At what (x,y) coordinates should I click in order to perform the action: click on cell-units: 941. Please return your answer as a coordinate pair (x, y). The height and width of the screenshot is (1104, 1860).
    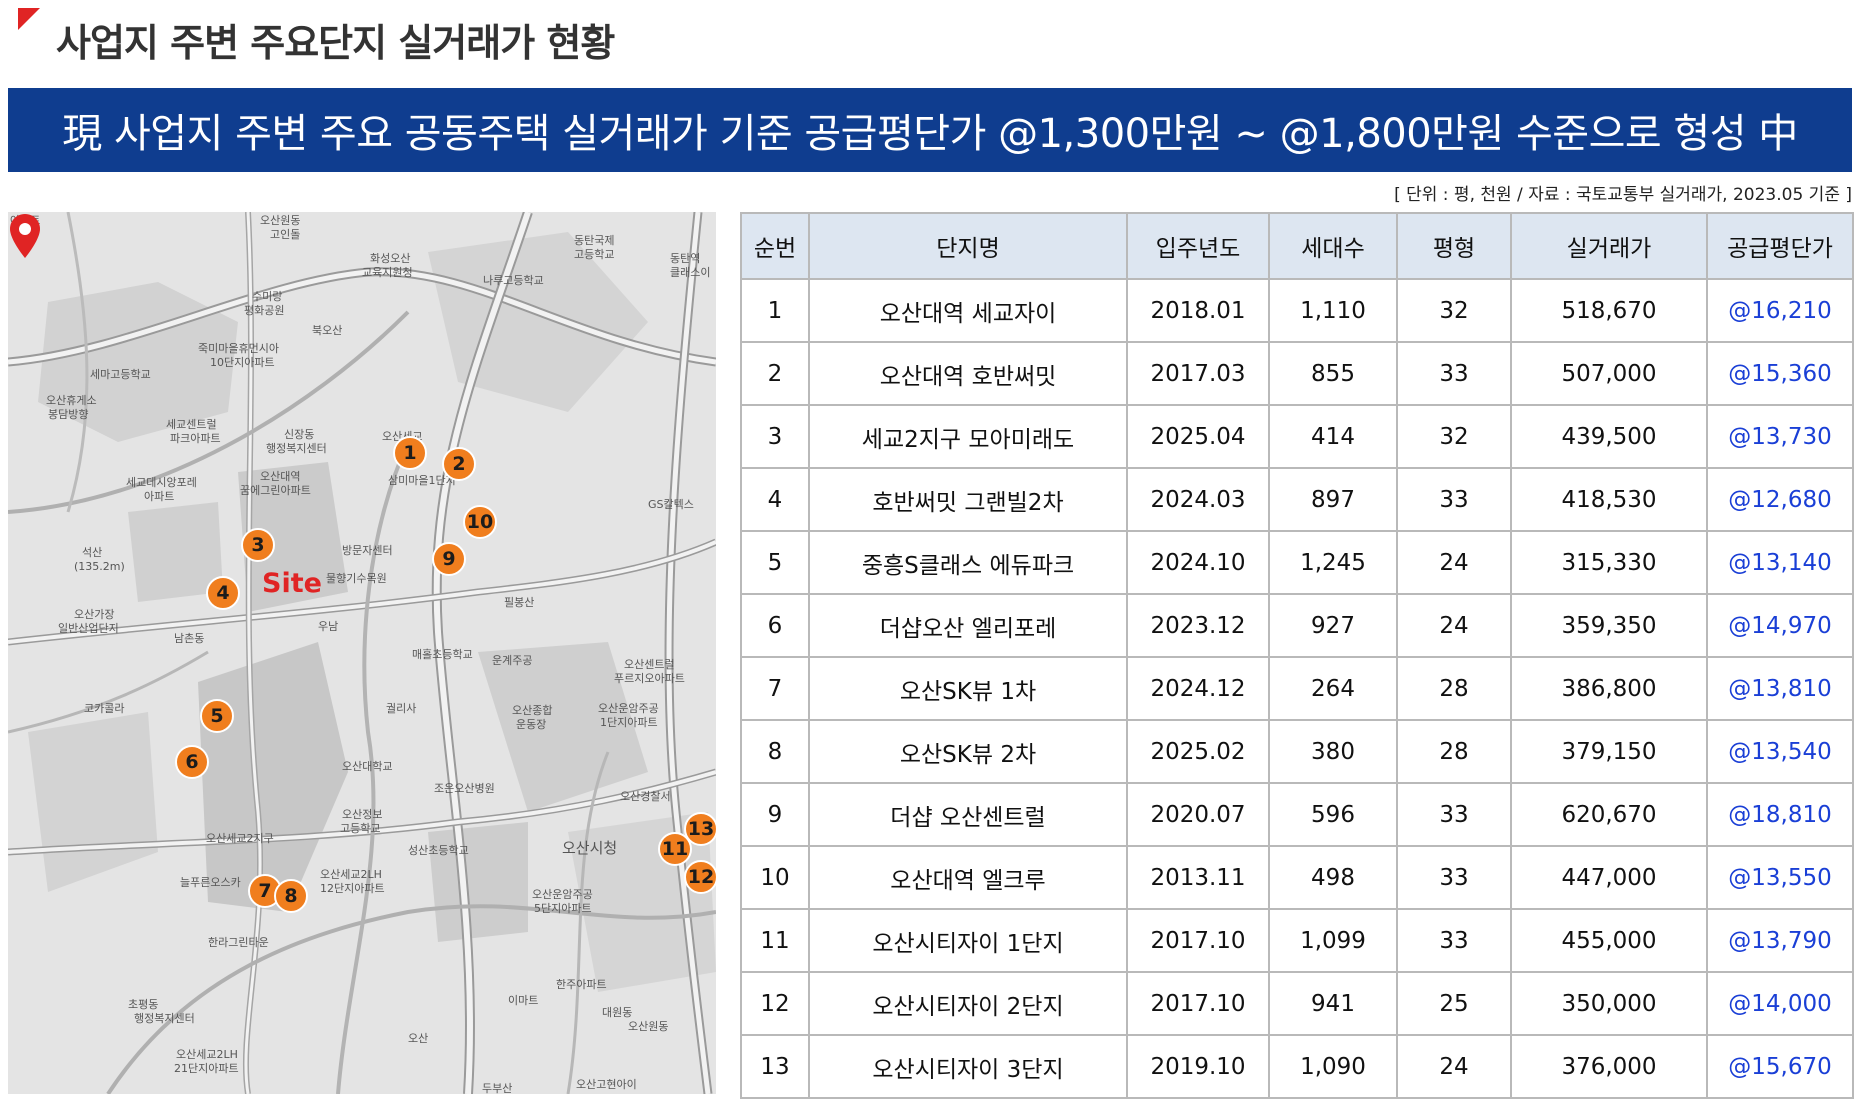
    Looking at the image, I should click on (1333, 1003).